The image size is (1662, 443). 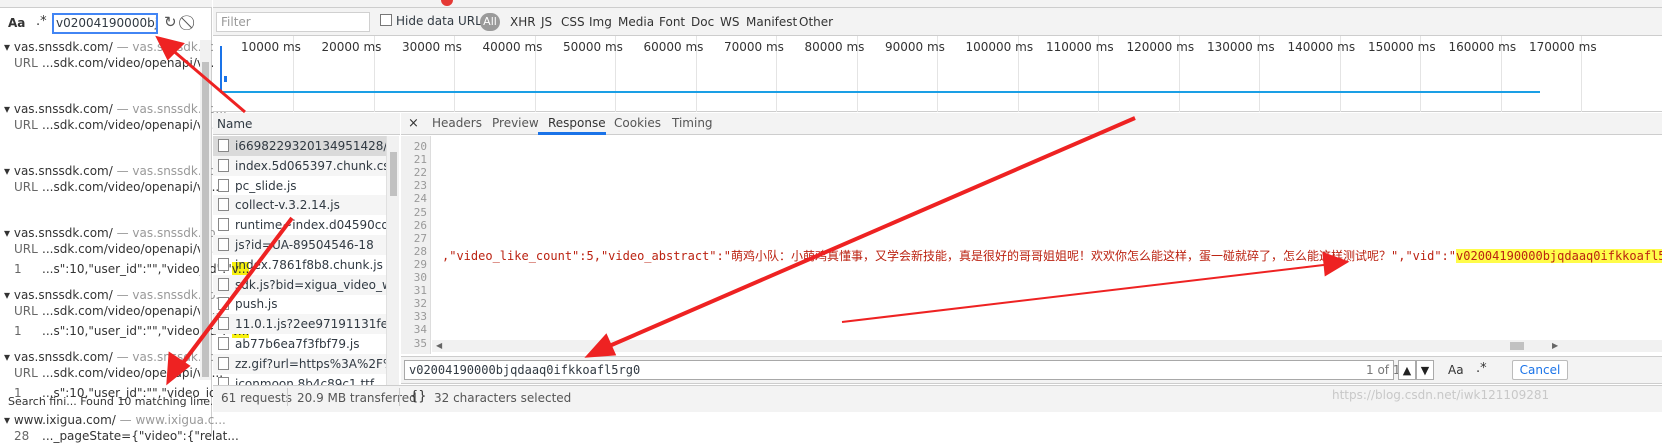 What do you see at coordinates (170, 22) in the screenshot?
I see `refresh-icon: ↻` at bounding box center [170, 22].